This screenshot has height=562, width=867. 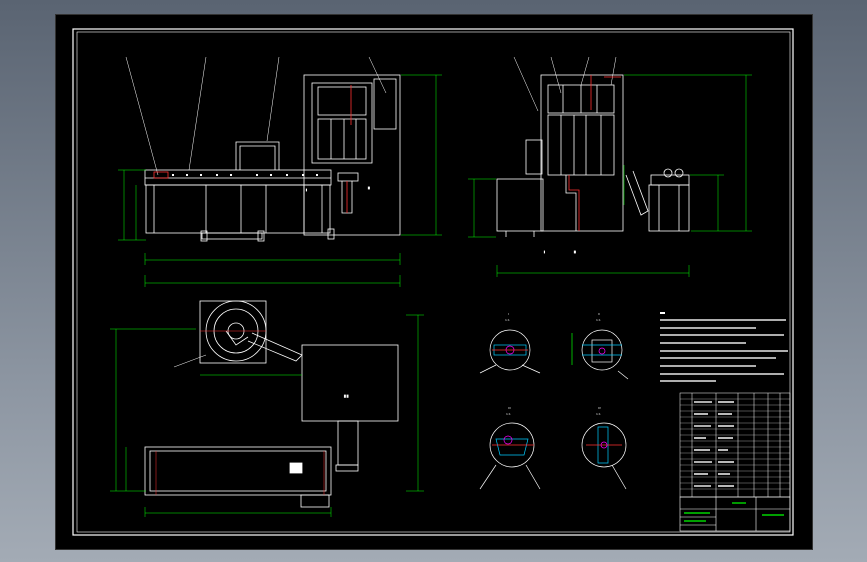 I want to click on detail-III: III 1:1, so click(x=510, y=448).